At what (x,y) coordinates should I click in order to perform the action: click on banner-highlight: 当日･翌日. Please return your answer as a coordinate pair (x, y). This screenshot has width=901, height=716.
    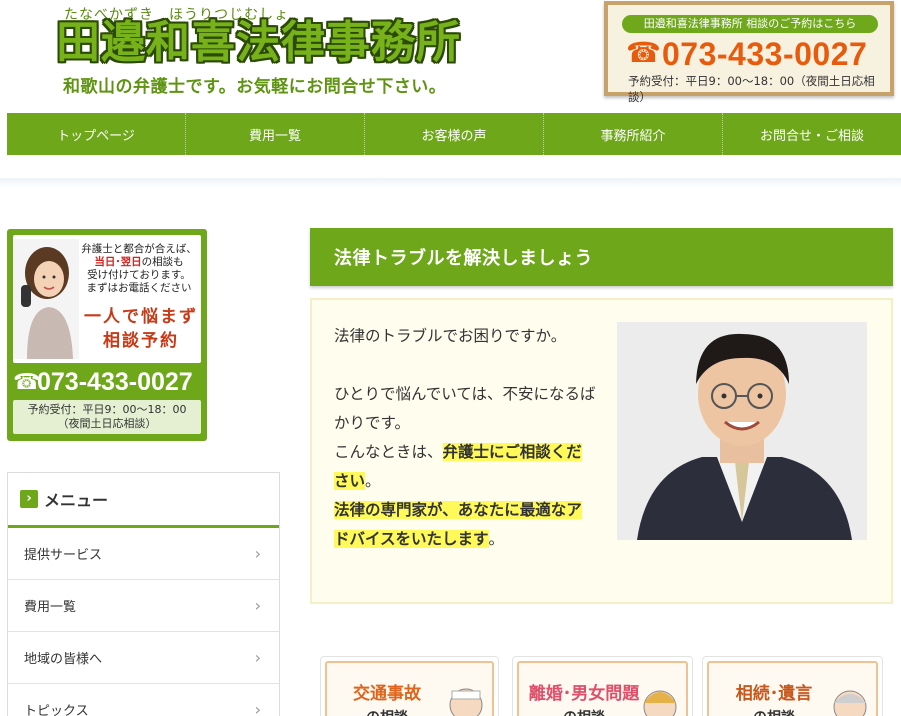
    Looking at the image, I should click on (118, 262).